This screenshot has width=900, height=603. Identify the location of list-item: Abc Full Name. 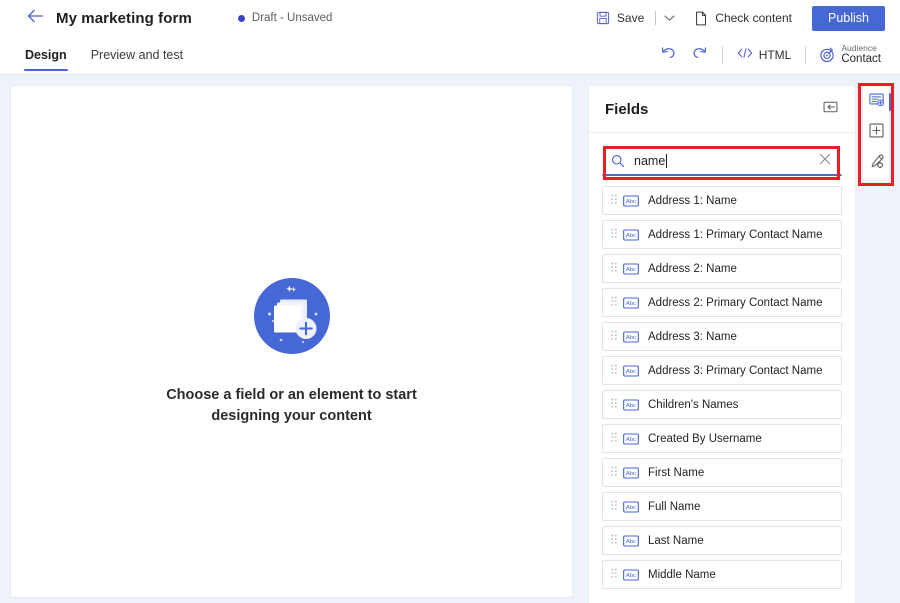
(722, 506).